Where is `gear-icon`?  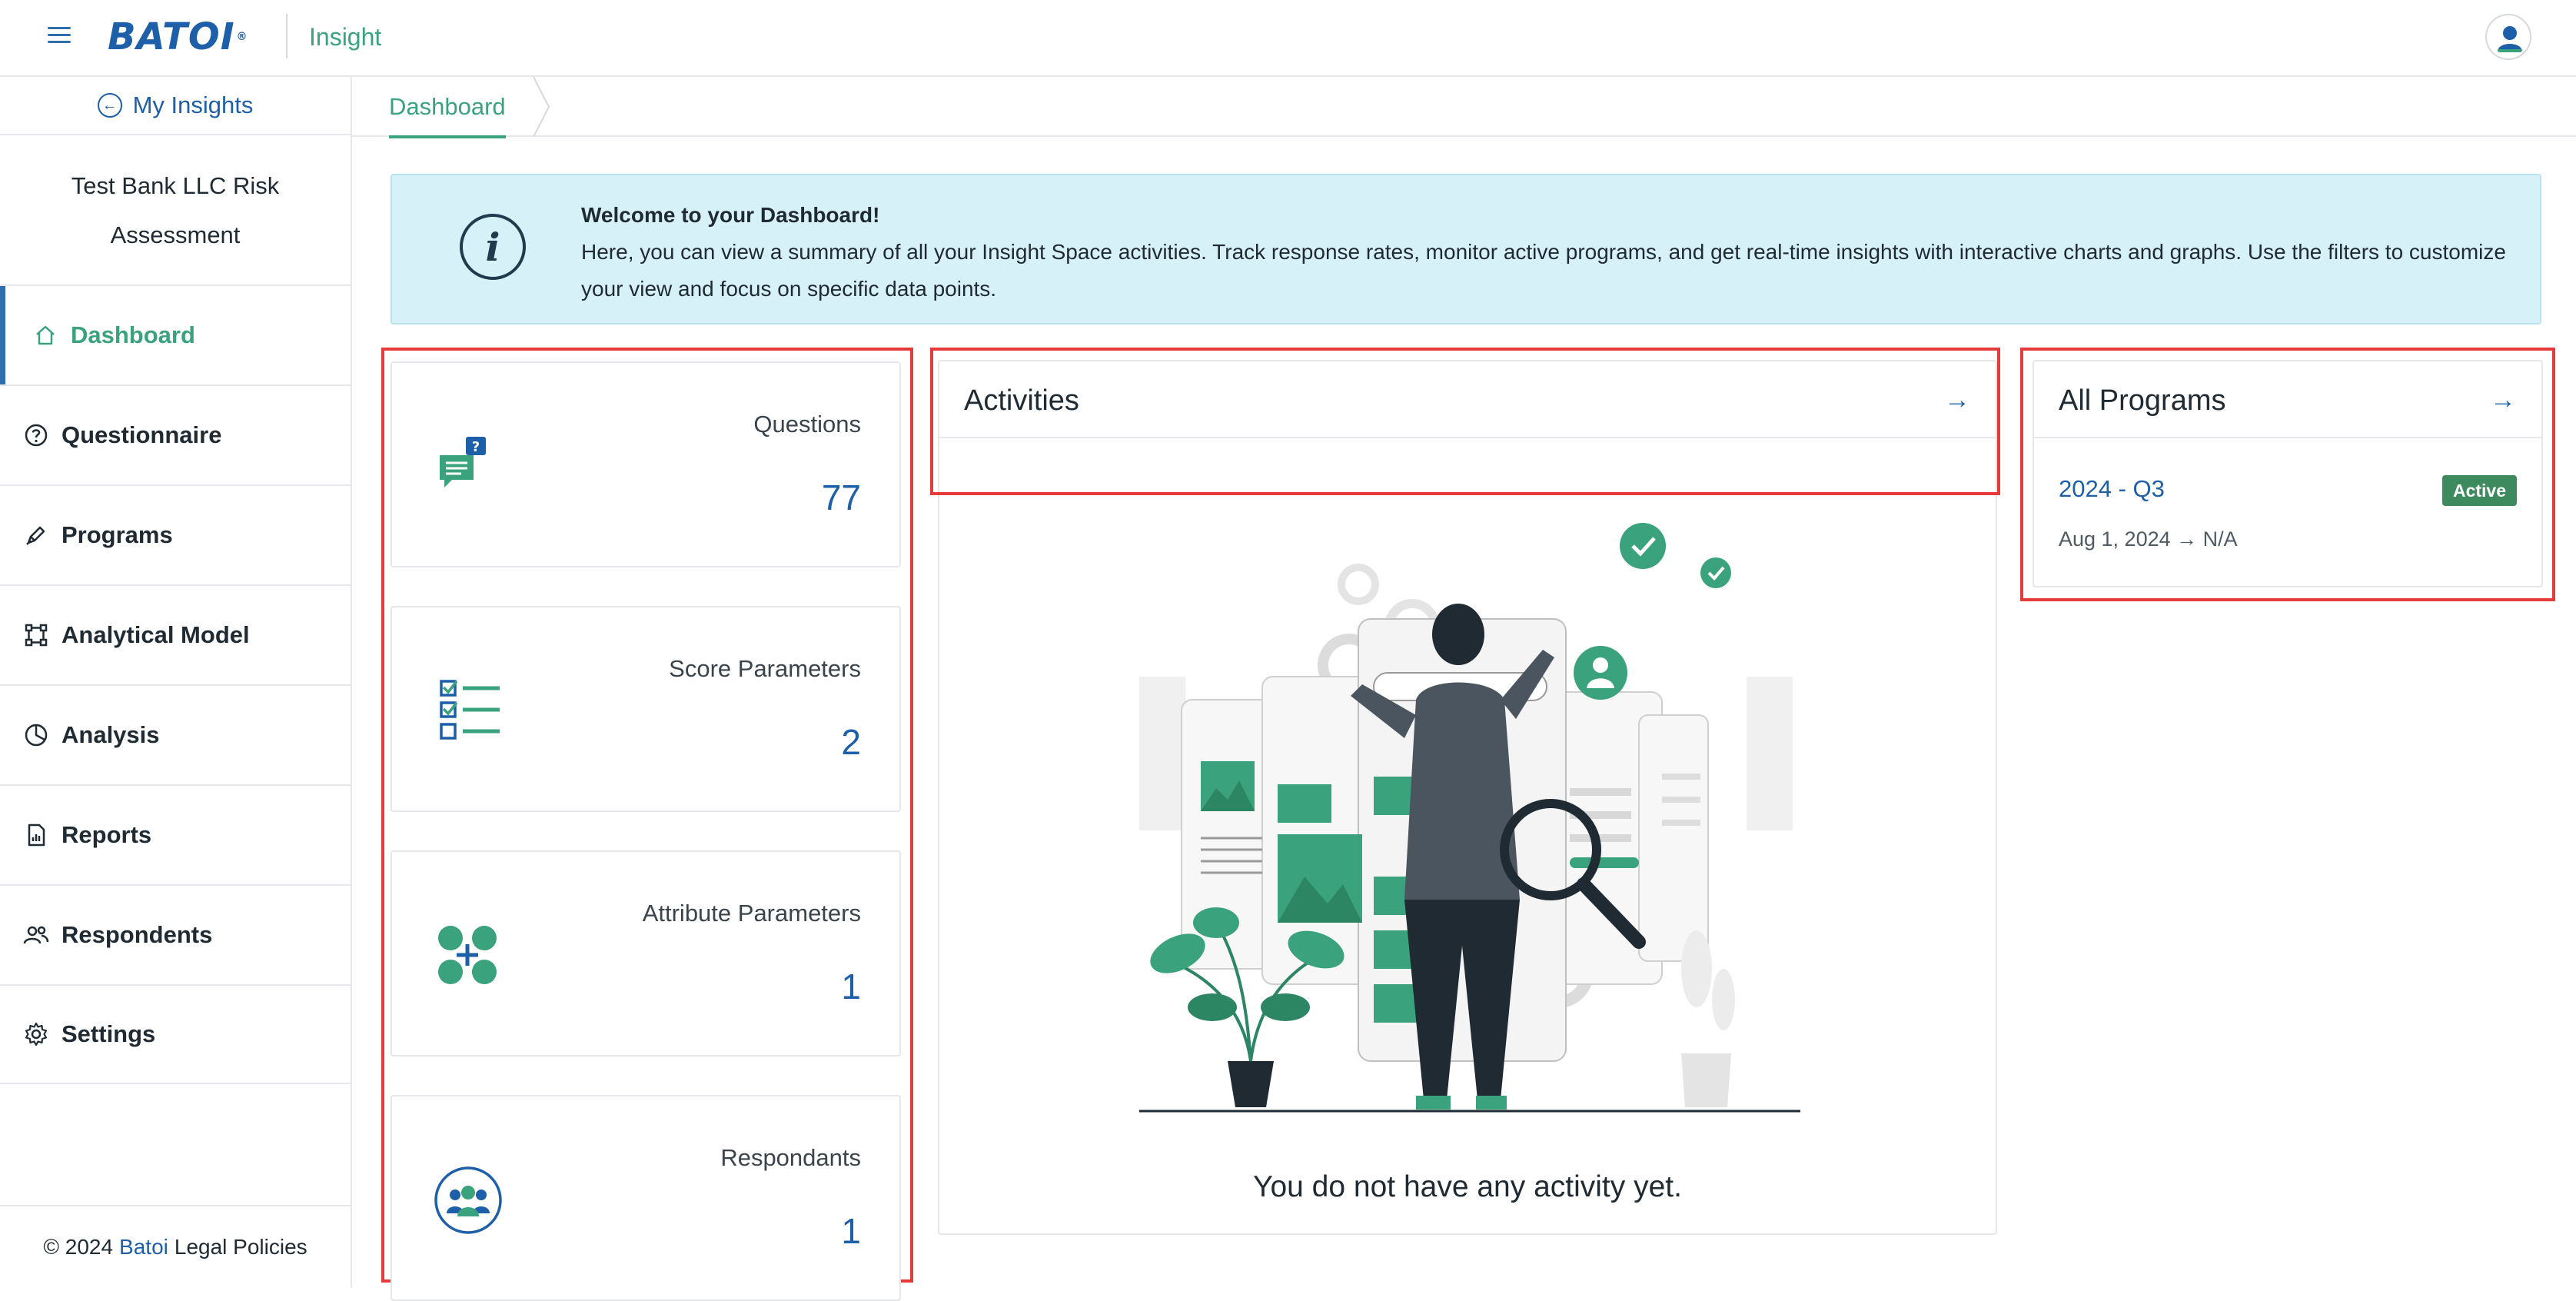 gear-icon is located at coordinates (36, 1034).